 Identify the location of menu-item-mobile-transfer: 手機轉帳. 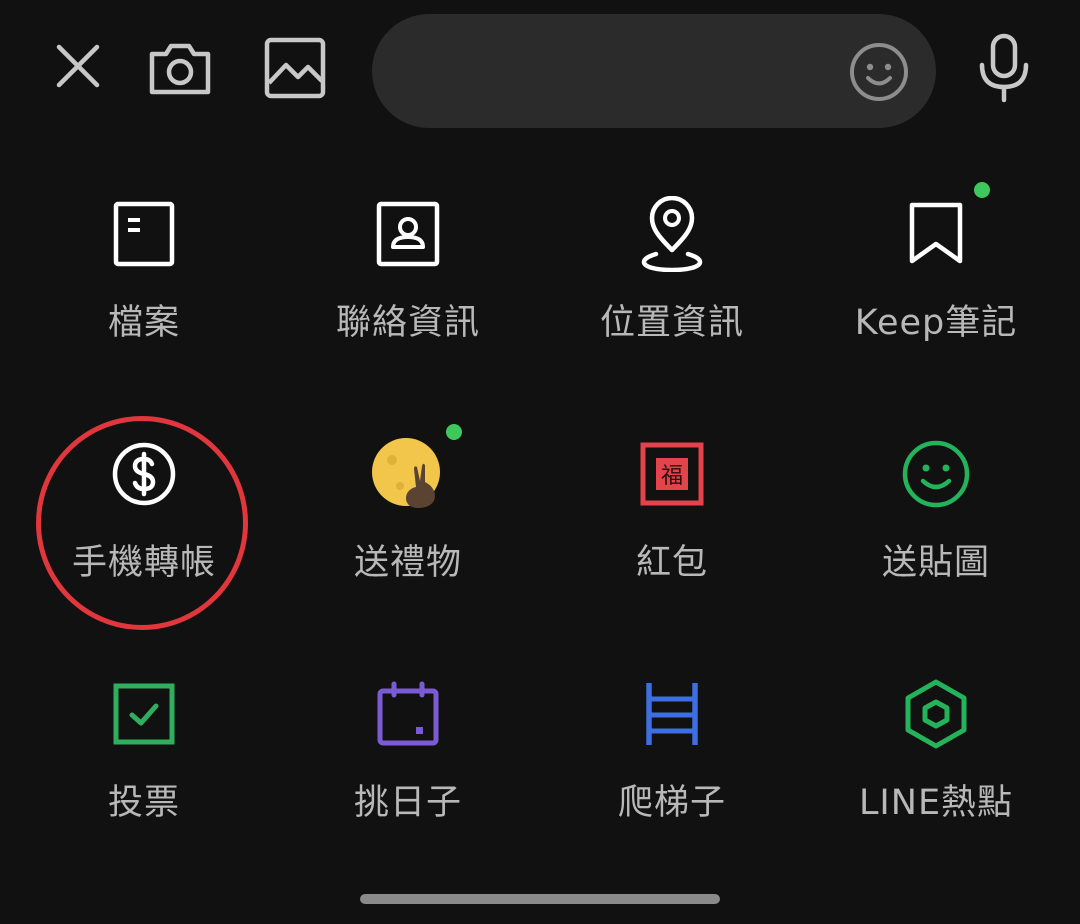
(144, 532).